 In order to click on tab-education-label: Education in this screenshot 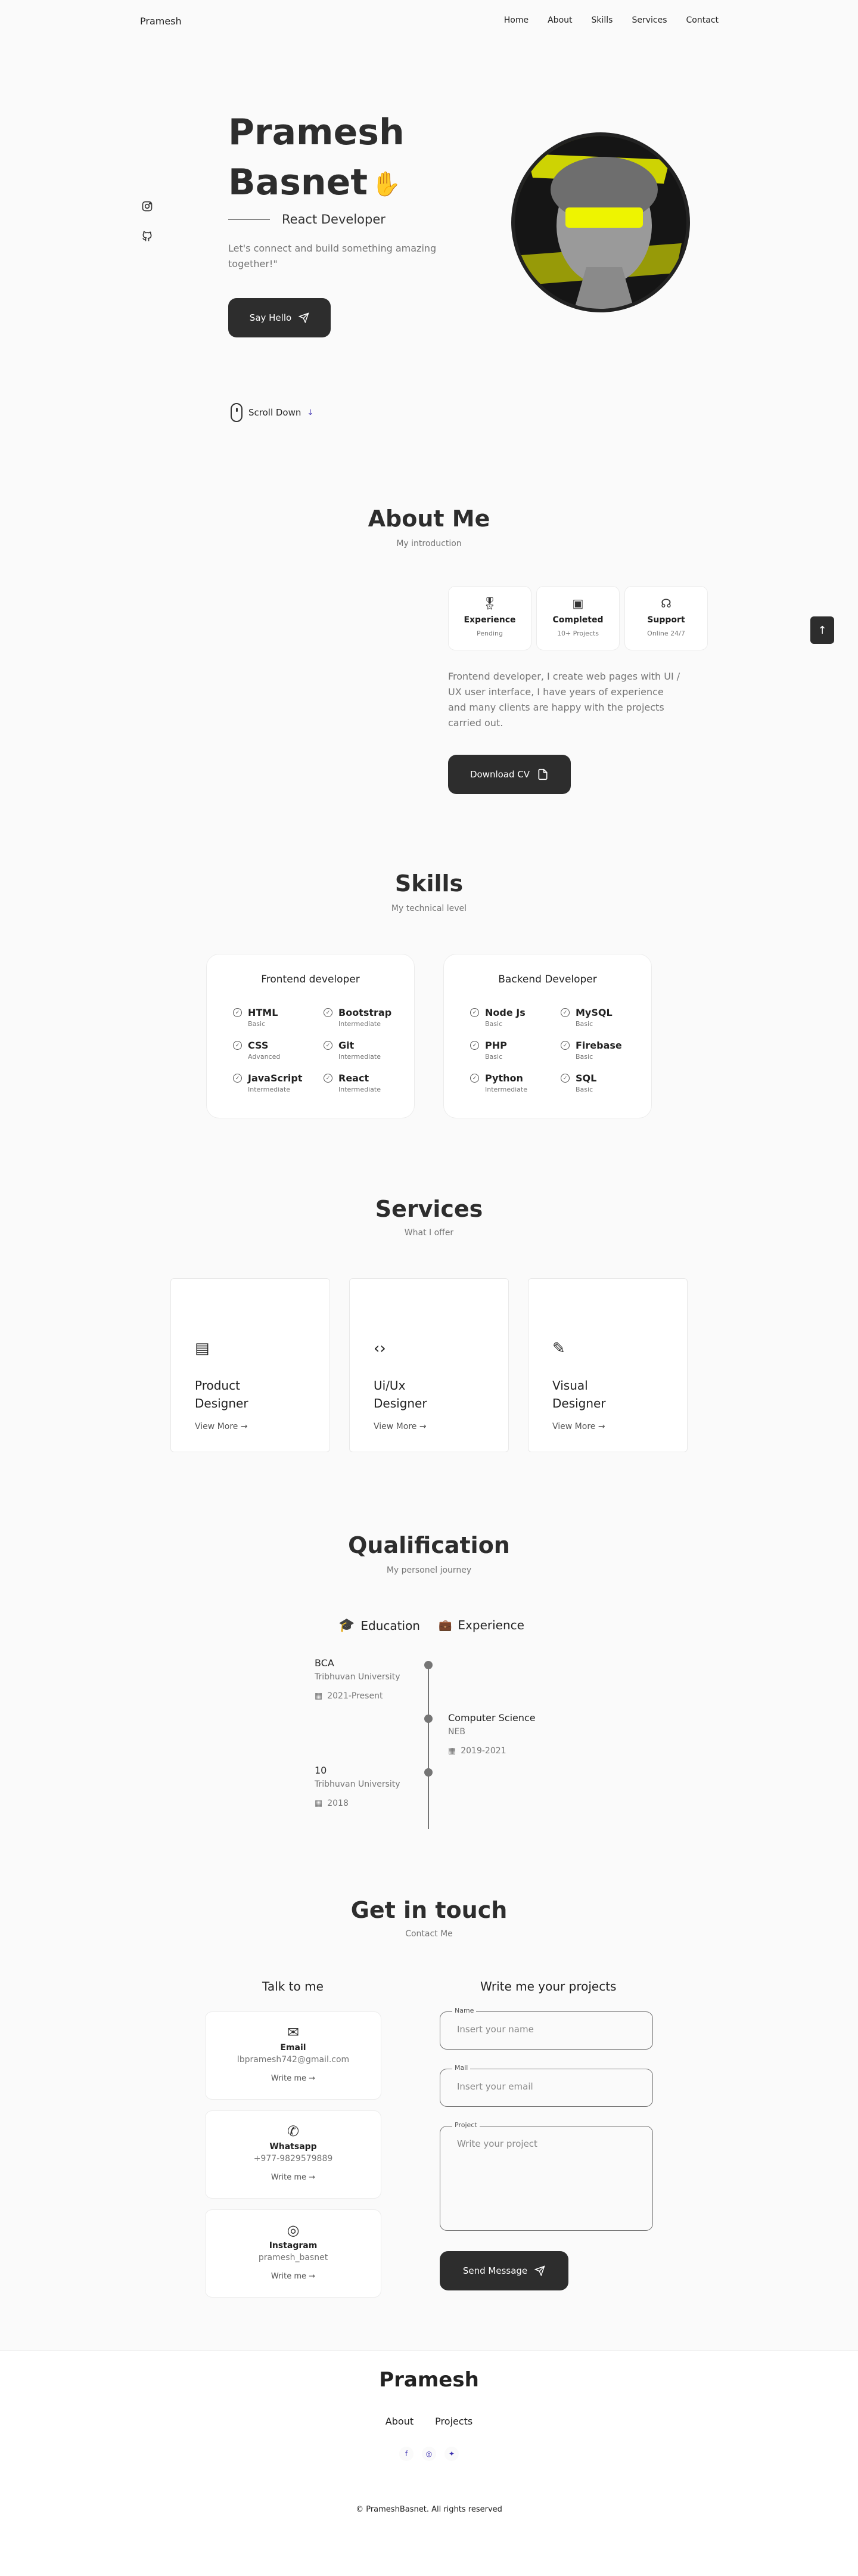, I will do `click(390, 1625)`.